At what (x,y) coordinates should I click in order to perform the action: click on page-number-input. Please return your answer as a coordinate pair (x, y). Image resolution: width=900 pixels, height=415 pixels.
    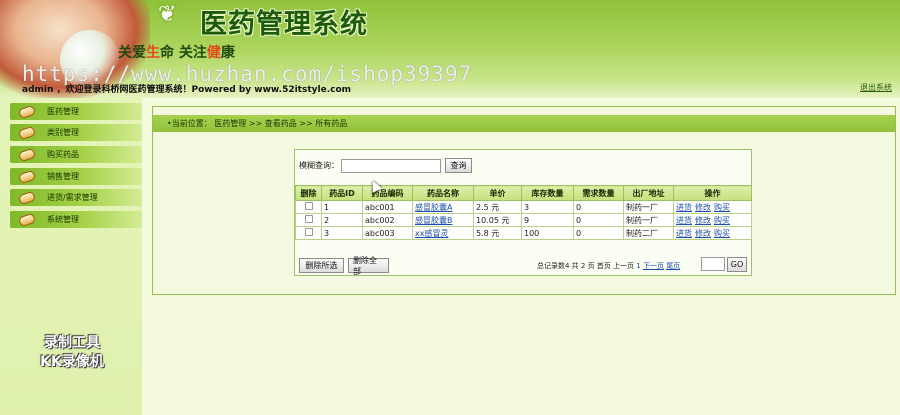
    Looking at the image, I should click on (713, 264).